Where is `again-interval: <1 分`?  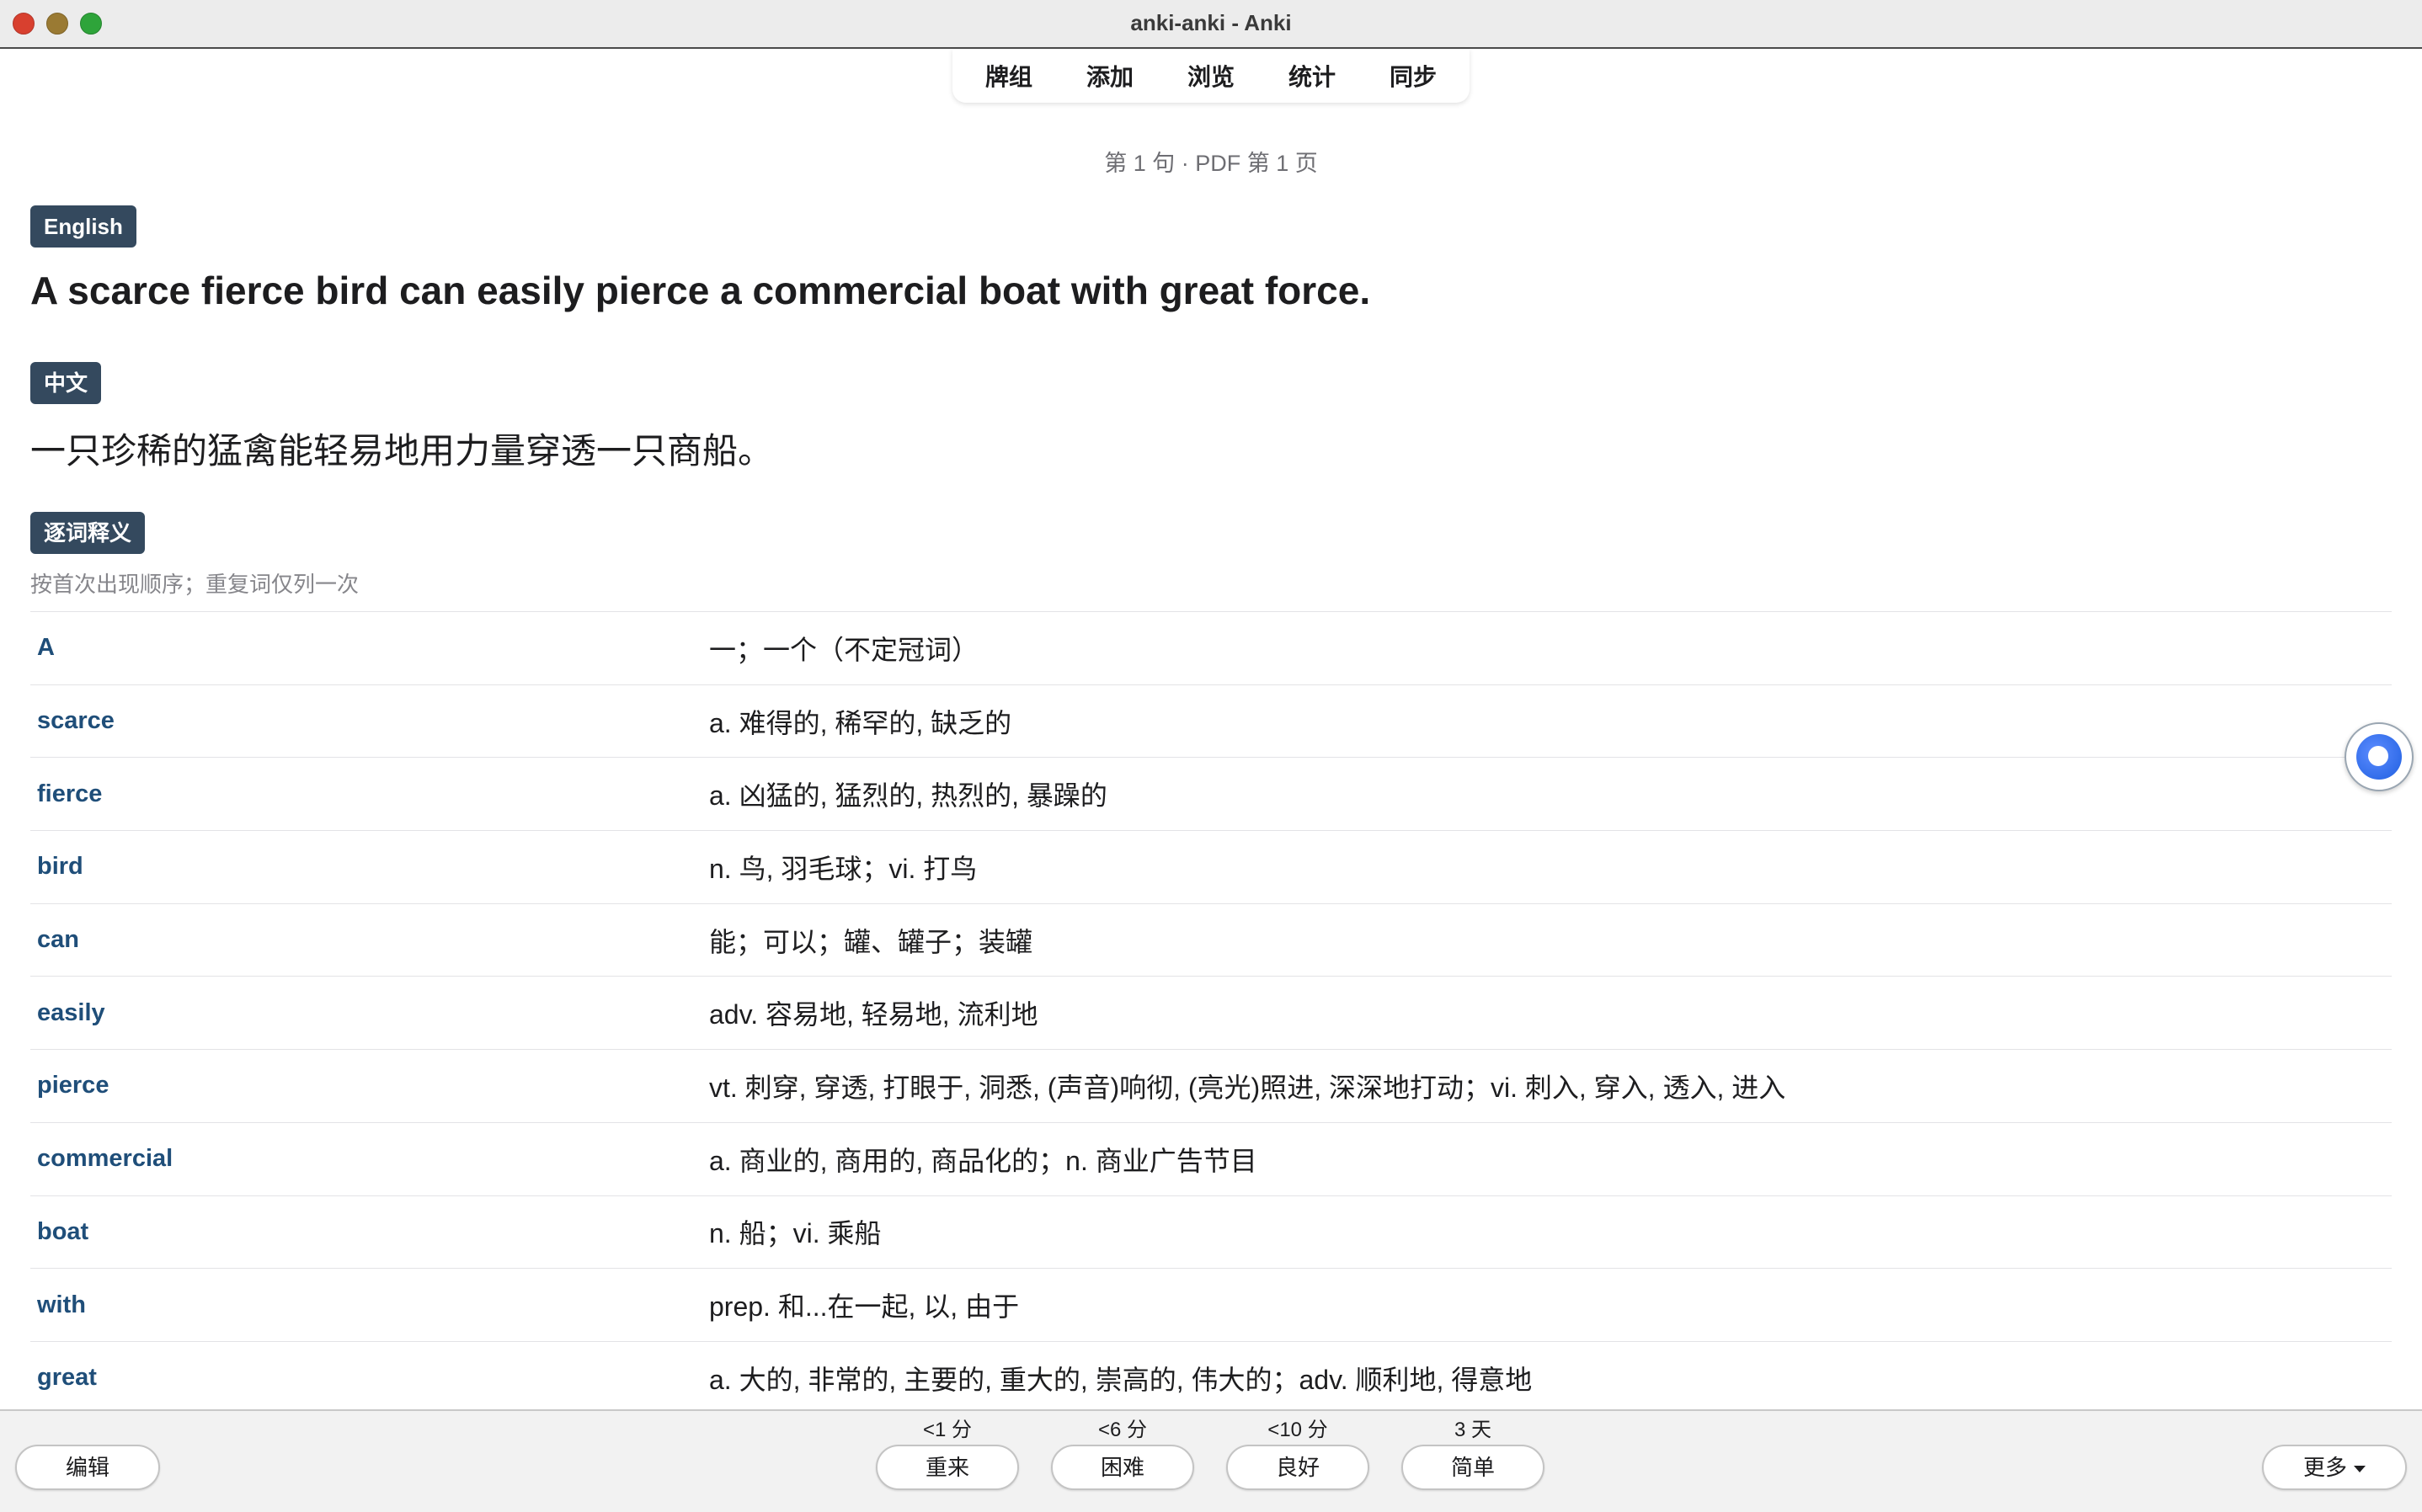 again-interval: <1 分 is located at coordinates (948, 1430).